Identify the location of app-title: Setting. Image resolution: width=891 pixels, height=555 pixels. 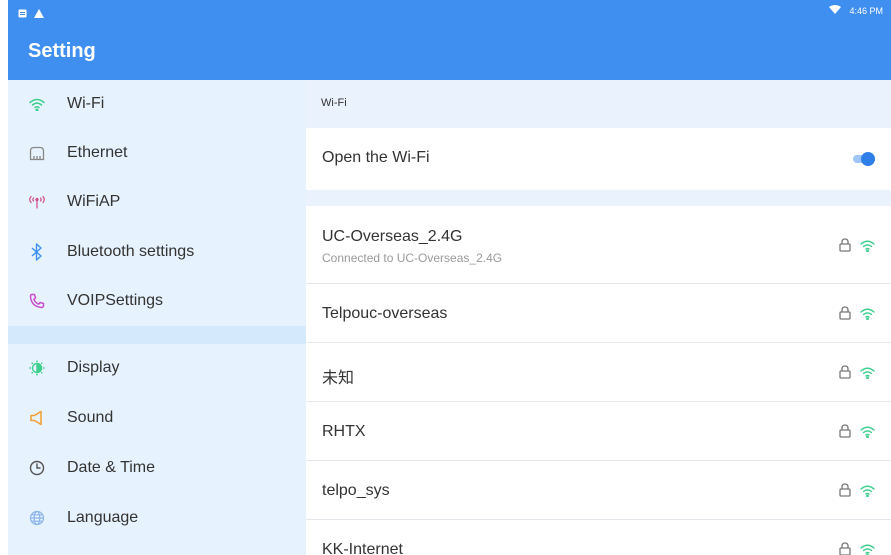
(62, 51).